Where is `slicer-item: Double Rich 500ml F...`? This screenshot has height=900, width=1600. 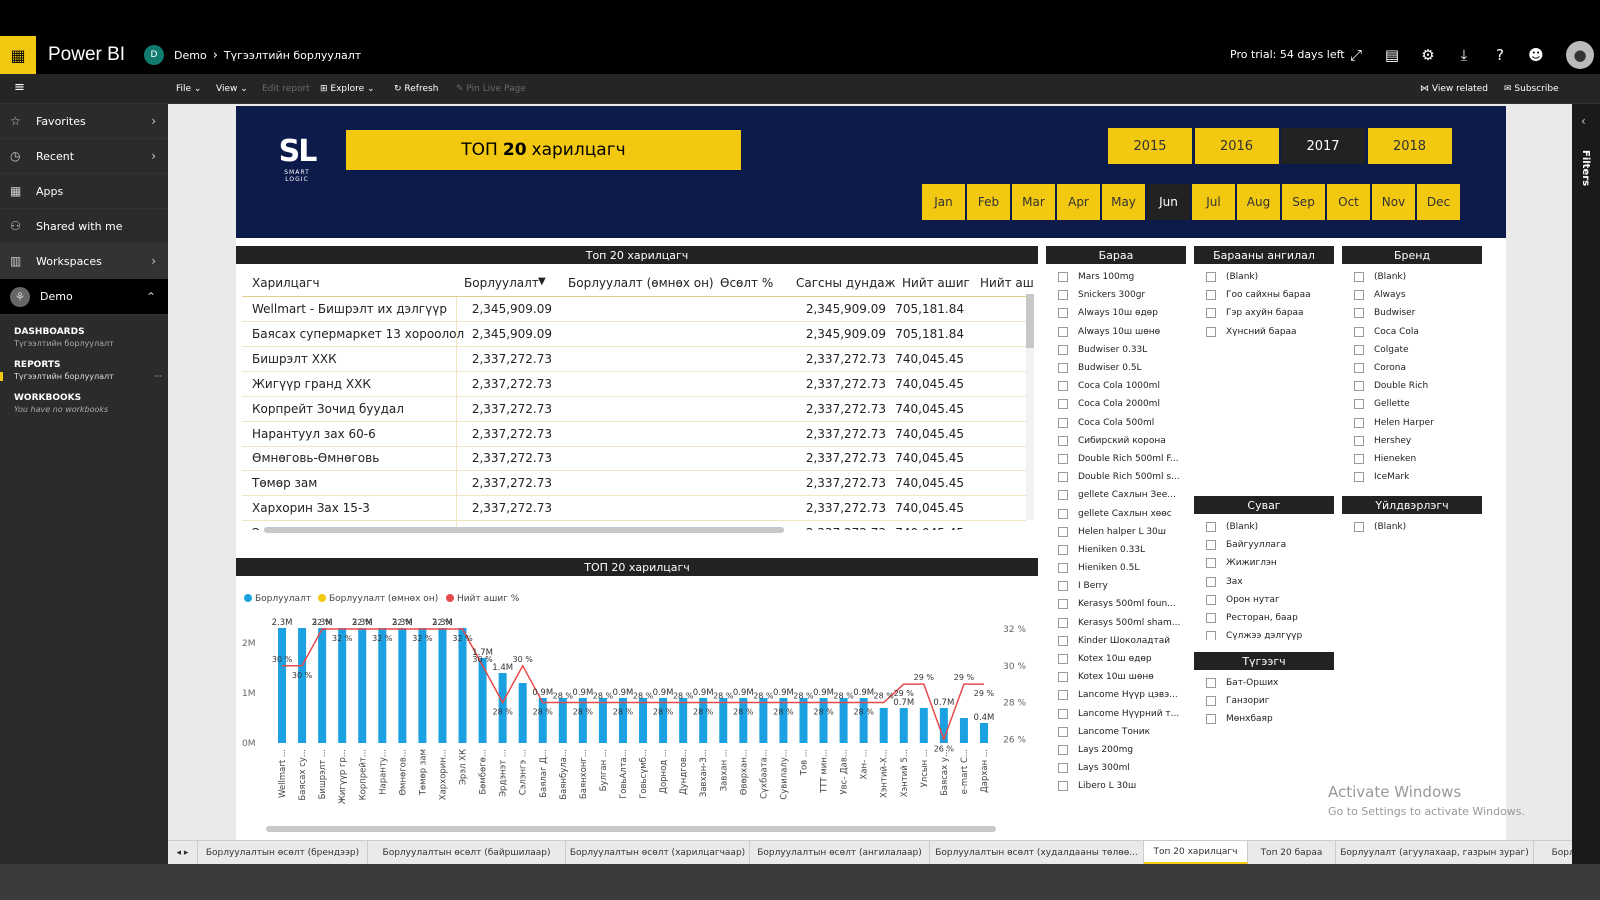 slicer-item: Double Rich 500ml F... is located at coordinates (1123, 459).